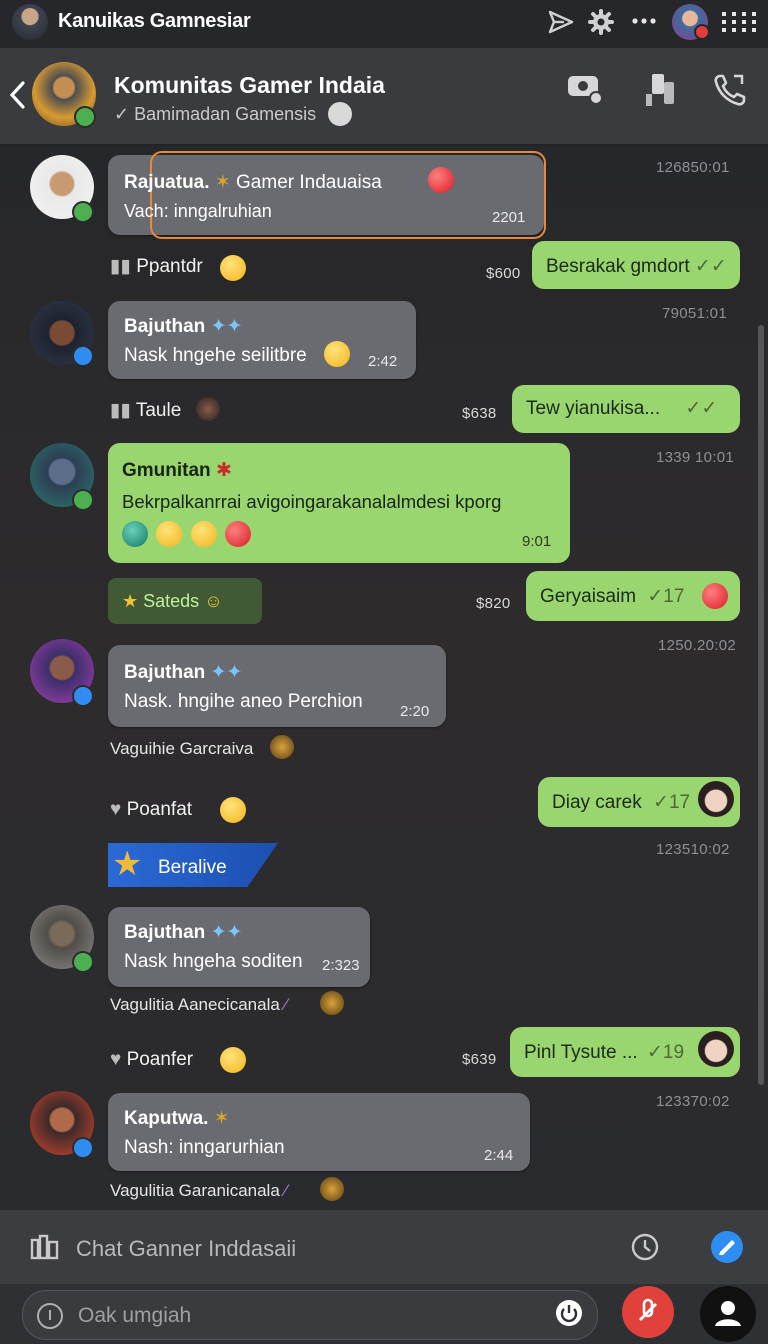 This screenshot has height=1344, width=768. What do you see at coordinates (612, 596) in the screenshot?
I see `outgoing-text: Geryaisaim ✓17` at bounding box center [612, 596].